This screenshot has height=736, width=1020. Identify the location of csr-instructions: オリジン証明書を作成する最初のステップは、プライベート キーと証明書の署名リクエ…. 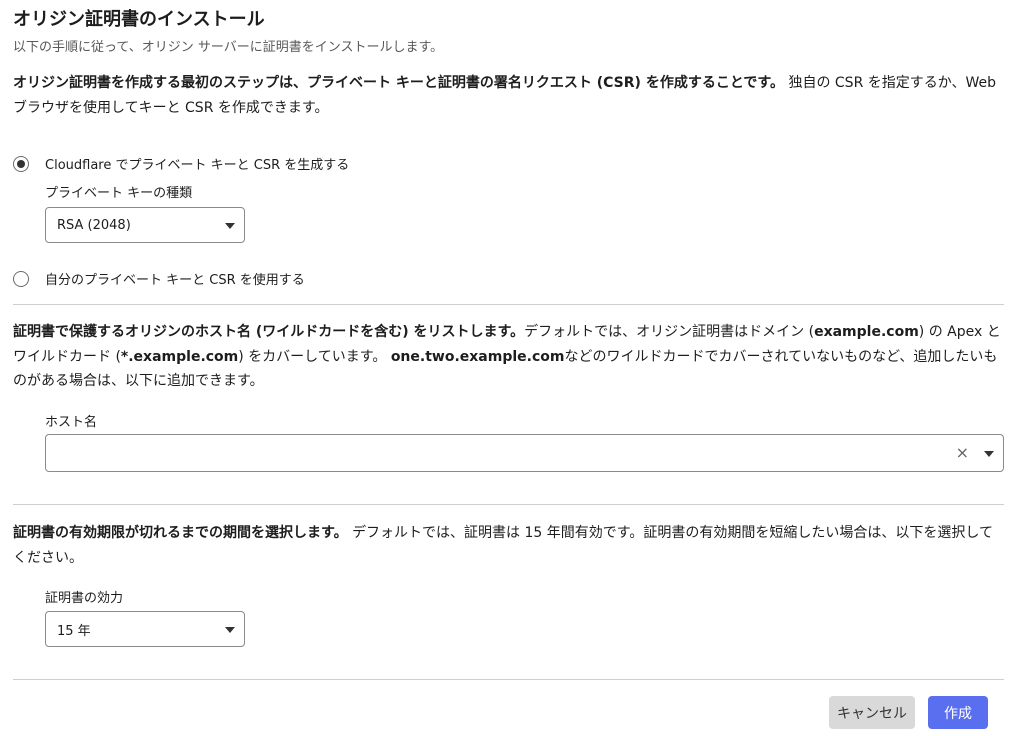
(509, 95).